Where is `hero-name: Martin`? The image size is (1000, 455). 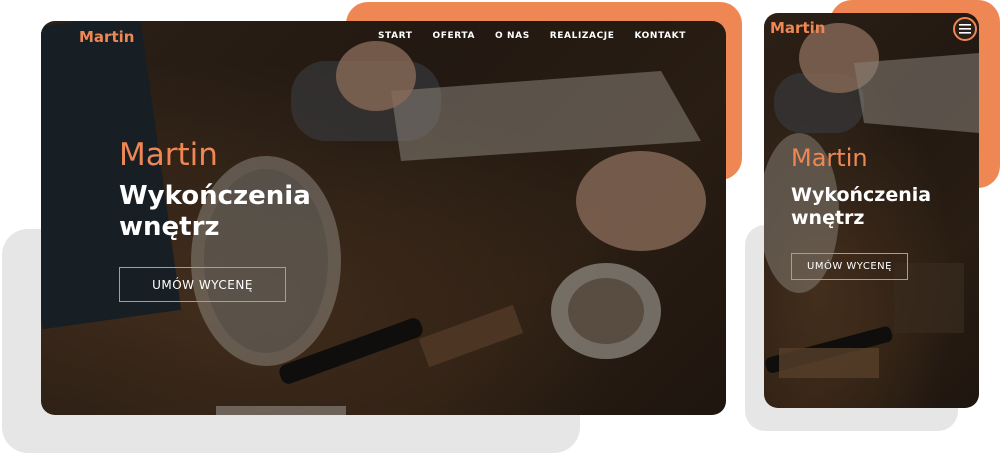 hero-name: Martin is located at coordinates (168, 155).